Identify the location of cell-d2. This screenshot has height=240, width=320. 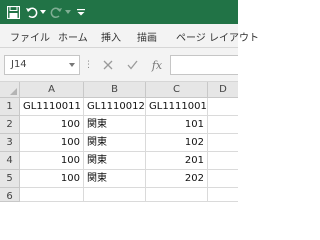
(223, 125).